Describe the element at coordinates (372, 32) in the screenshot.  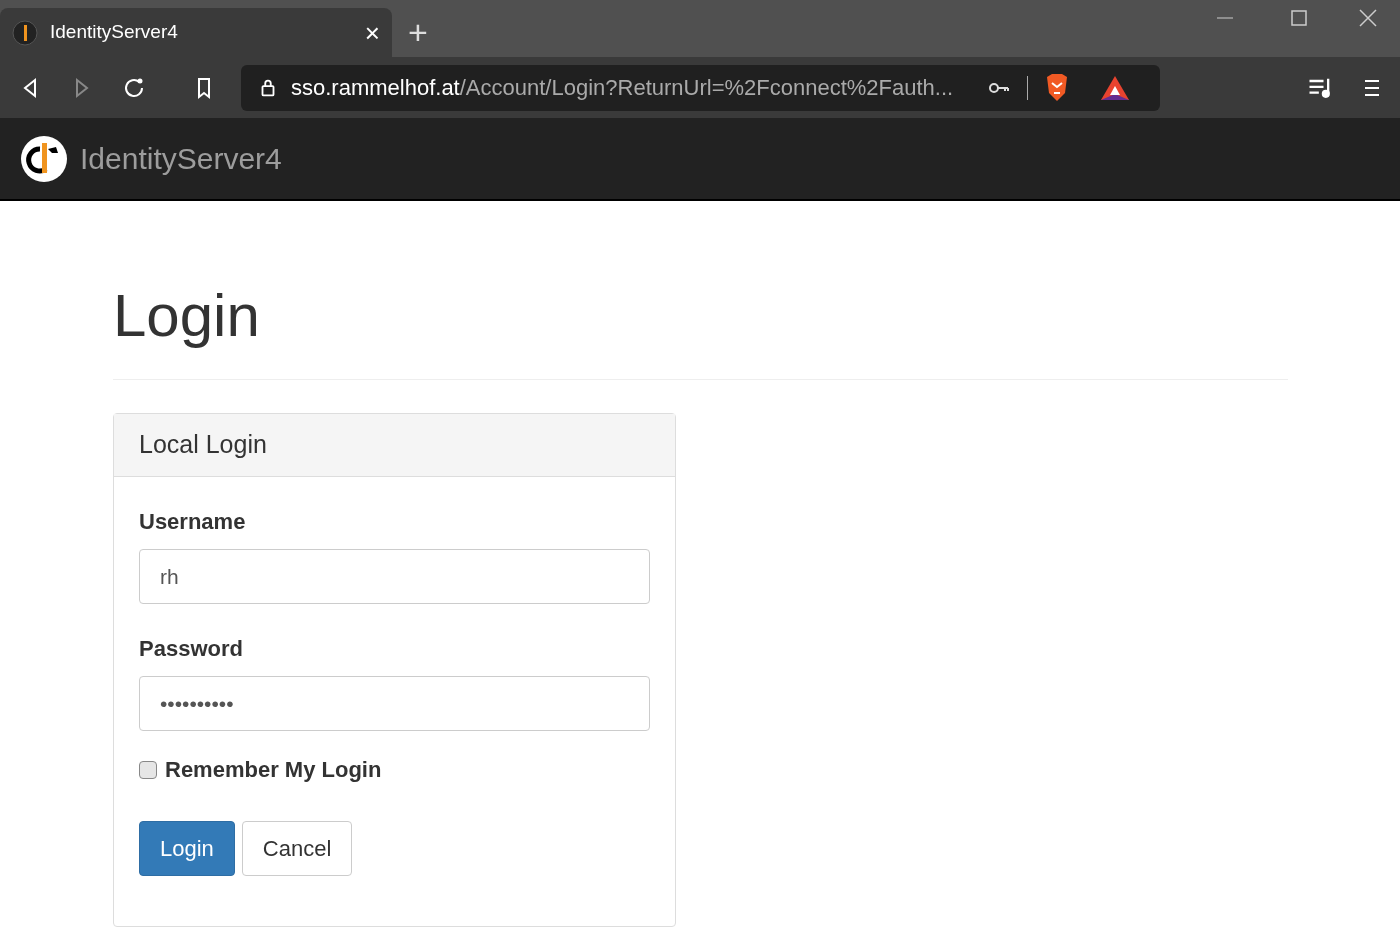
I see `close-tab-button: ×` at that location.